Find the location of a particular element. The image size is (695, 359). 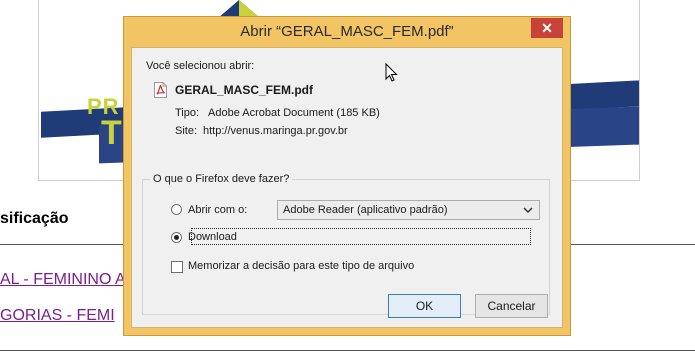

page-link-categorias: GORIAS - FEMI is located at coordinates (57, 316).